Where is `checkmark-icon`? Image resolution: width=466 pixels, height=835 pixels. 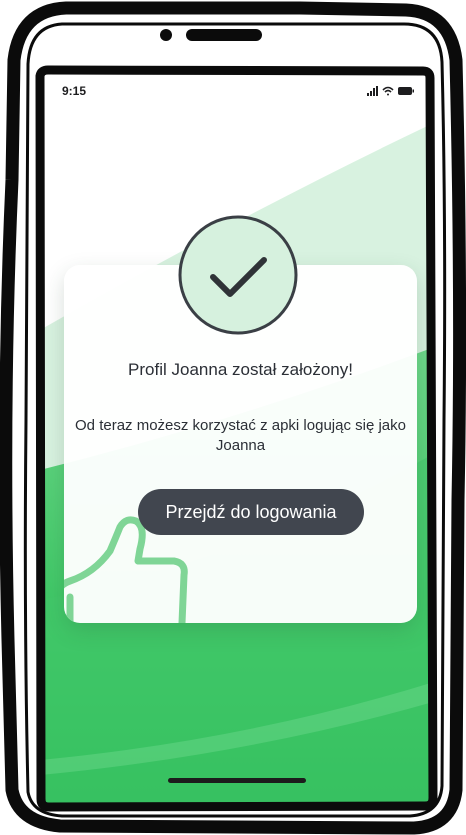
checkmark-icon is located at coordinates (238, 275).